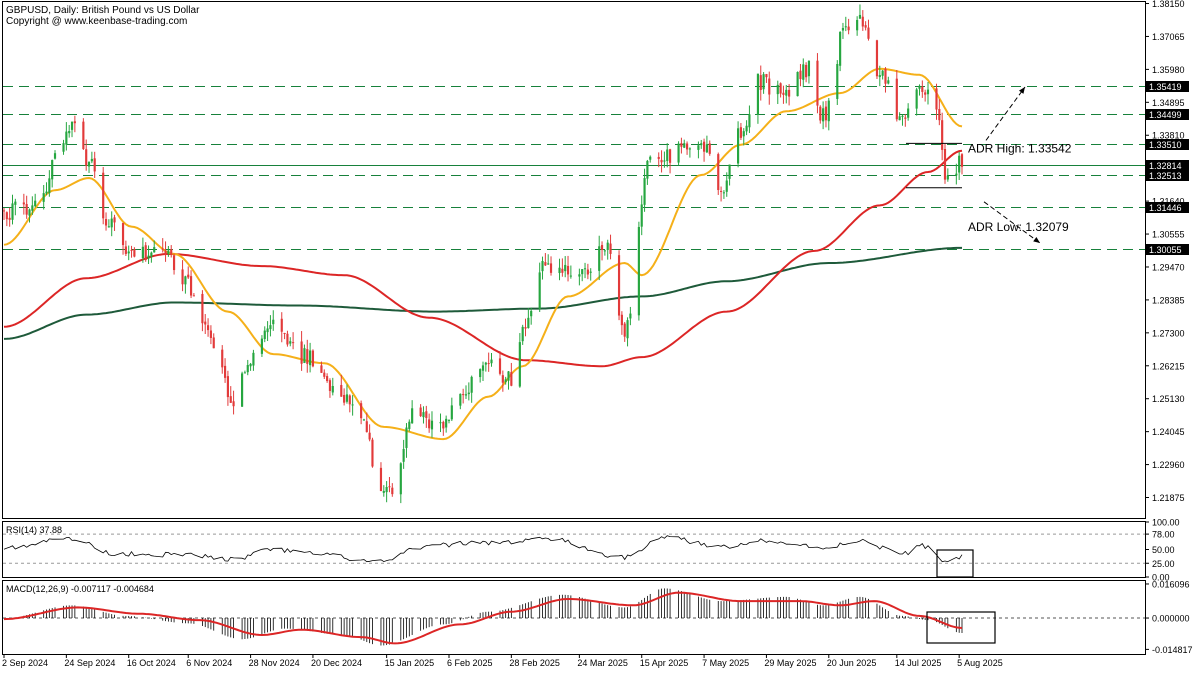 Image resolution: width=1200 pixels, height=680 pixels. I want to click on adr-high-label: ADR High: 1.33542, so click(1020, 148).